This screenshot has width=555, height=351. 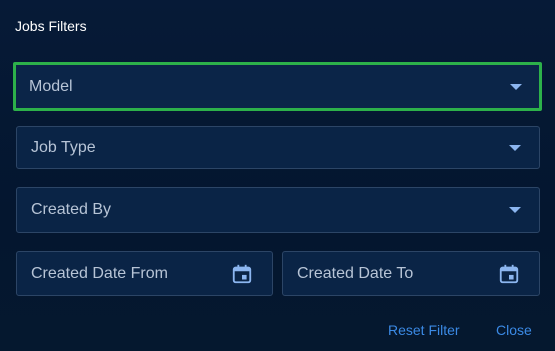 I want to click on created-date-from-input: Created Date From, so click(x=144, y=273).